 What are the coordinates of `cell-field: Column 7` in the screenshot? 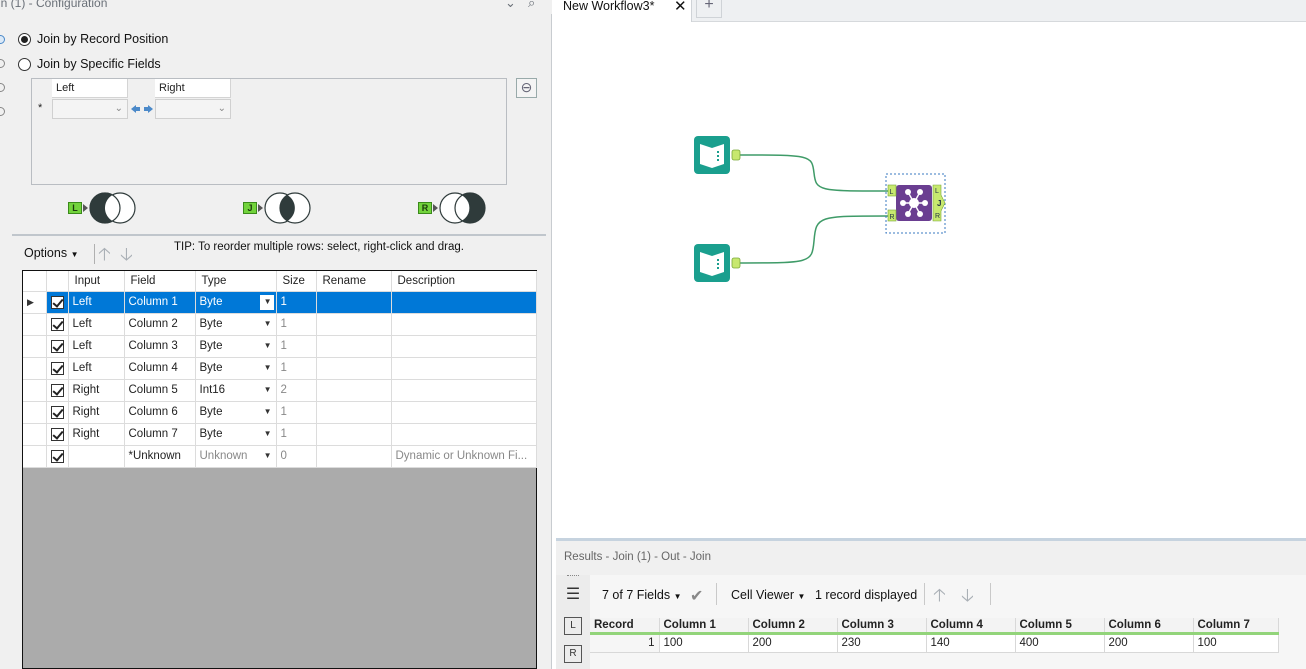 It's located at (160, 434).